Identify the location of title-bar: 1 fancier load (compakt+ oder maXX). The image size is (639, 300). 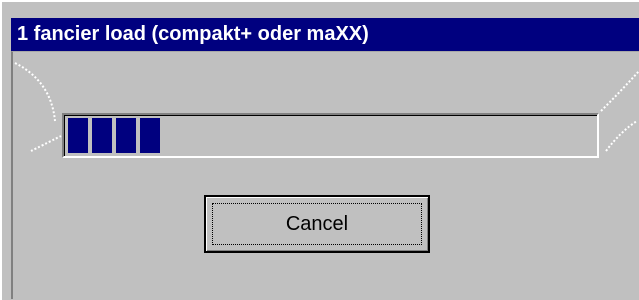
(325, 34).